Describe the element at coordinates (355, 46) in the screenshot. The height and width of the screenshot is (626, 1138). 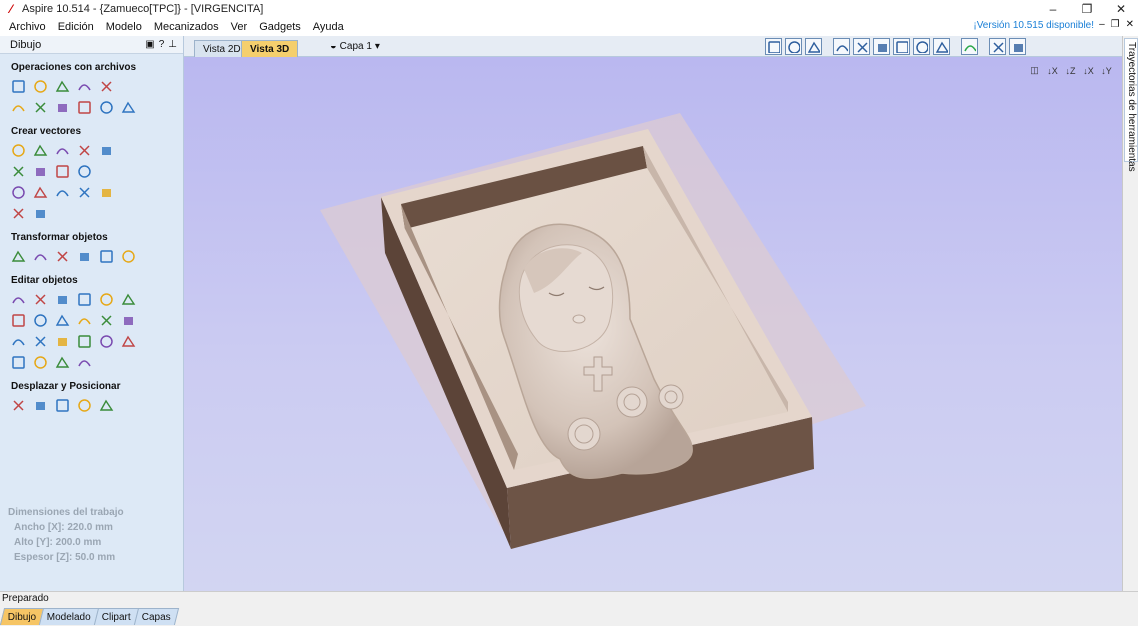
I see `layer-dropdown: ◒ Capa 1 ▾` at that location.